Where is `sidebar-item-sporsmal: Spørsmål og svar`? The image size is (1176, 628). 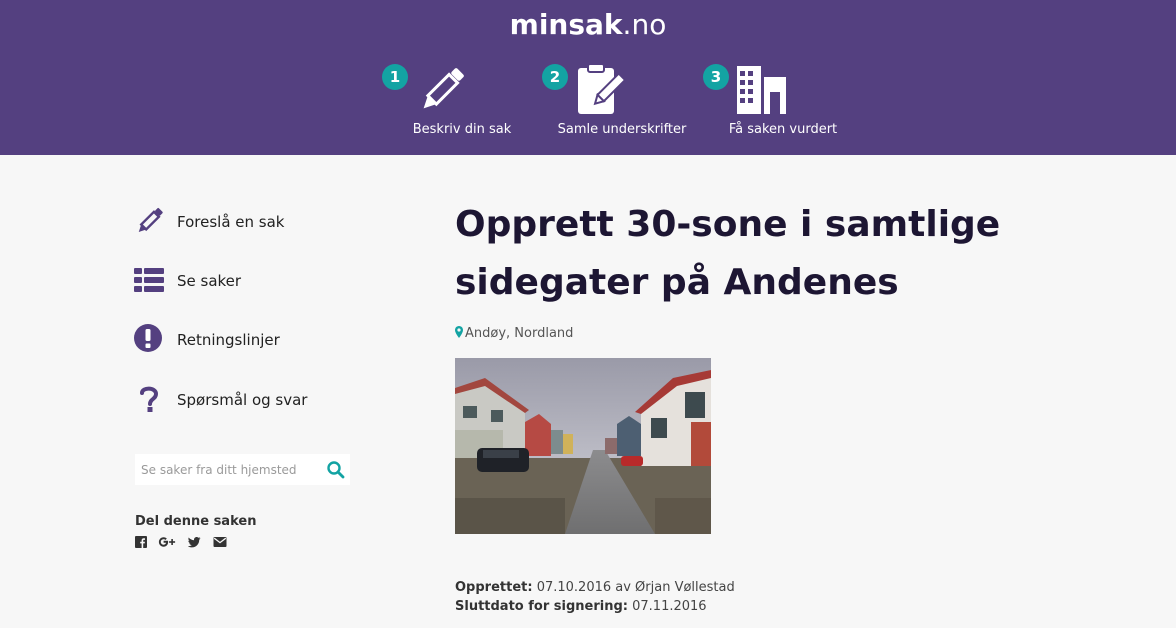
sidebar-item-sporsmal: Spørsmål og svar is located at coordinates (243, 400).